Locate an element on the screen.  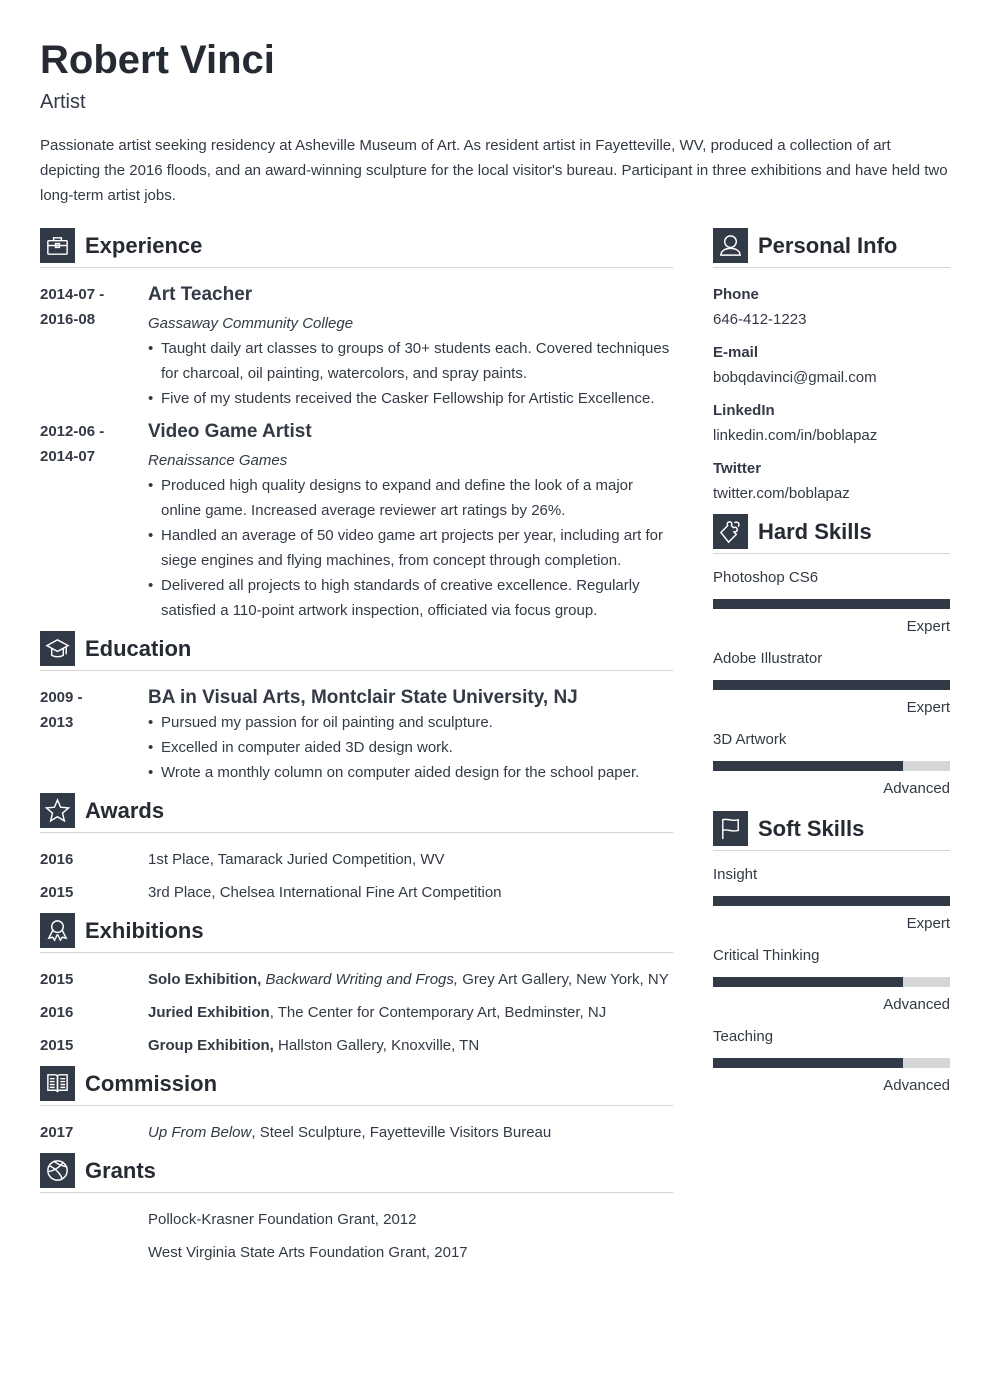
exhibition-year: 2015 is located at coordinates (57, 979).